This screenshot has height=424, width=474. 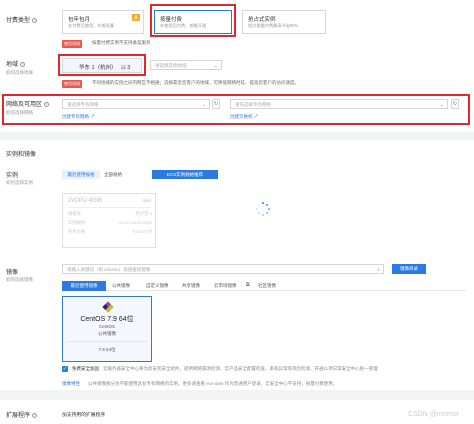 What do you see at coordinates (142, 174) in the screenshot?
I see `spec-tabs: 最近使用规格 全部规格 ECS实例规格推荐` at bounding box center [142, 174].